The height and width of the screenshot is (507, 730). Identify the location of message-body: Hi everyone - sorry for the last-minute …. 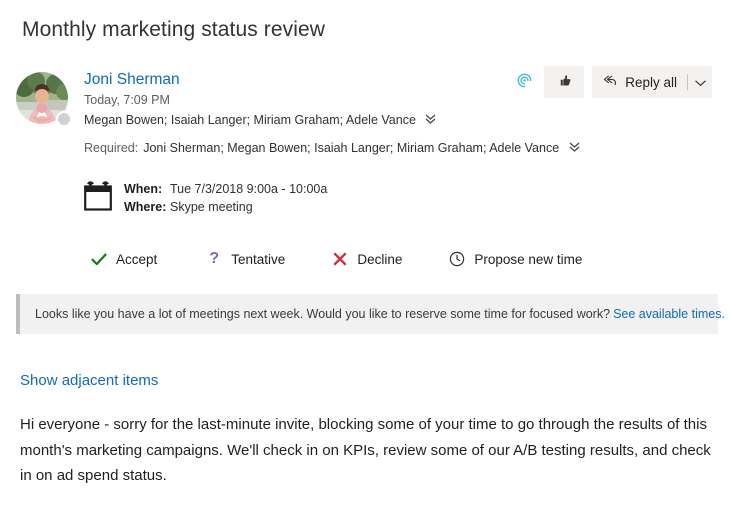
(365, 450).